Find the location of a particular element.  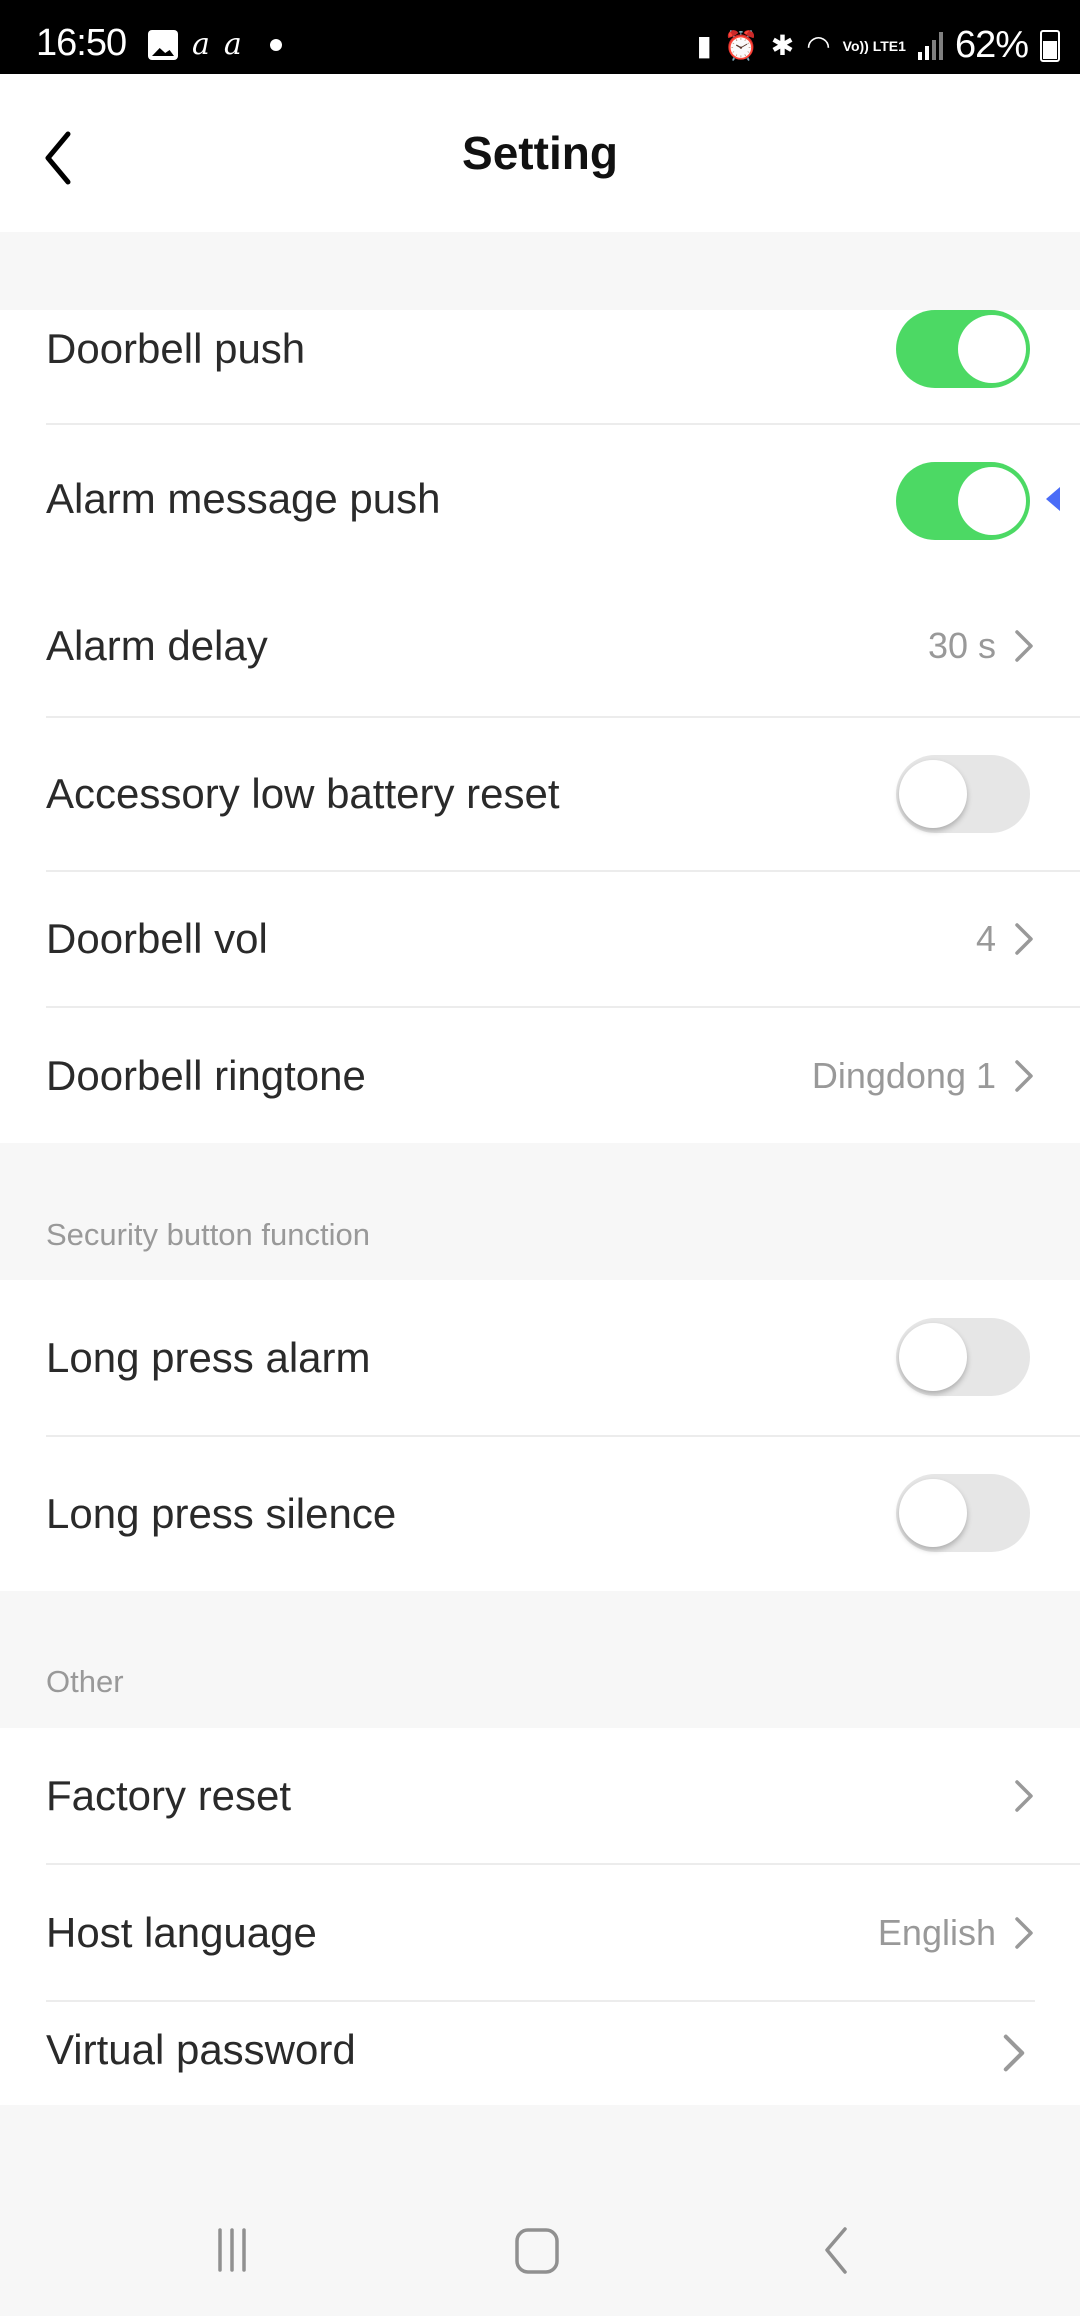

bluetooth-icon: ✱ is located at coordinates (782, 45).